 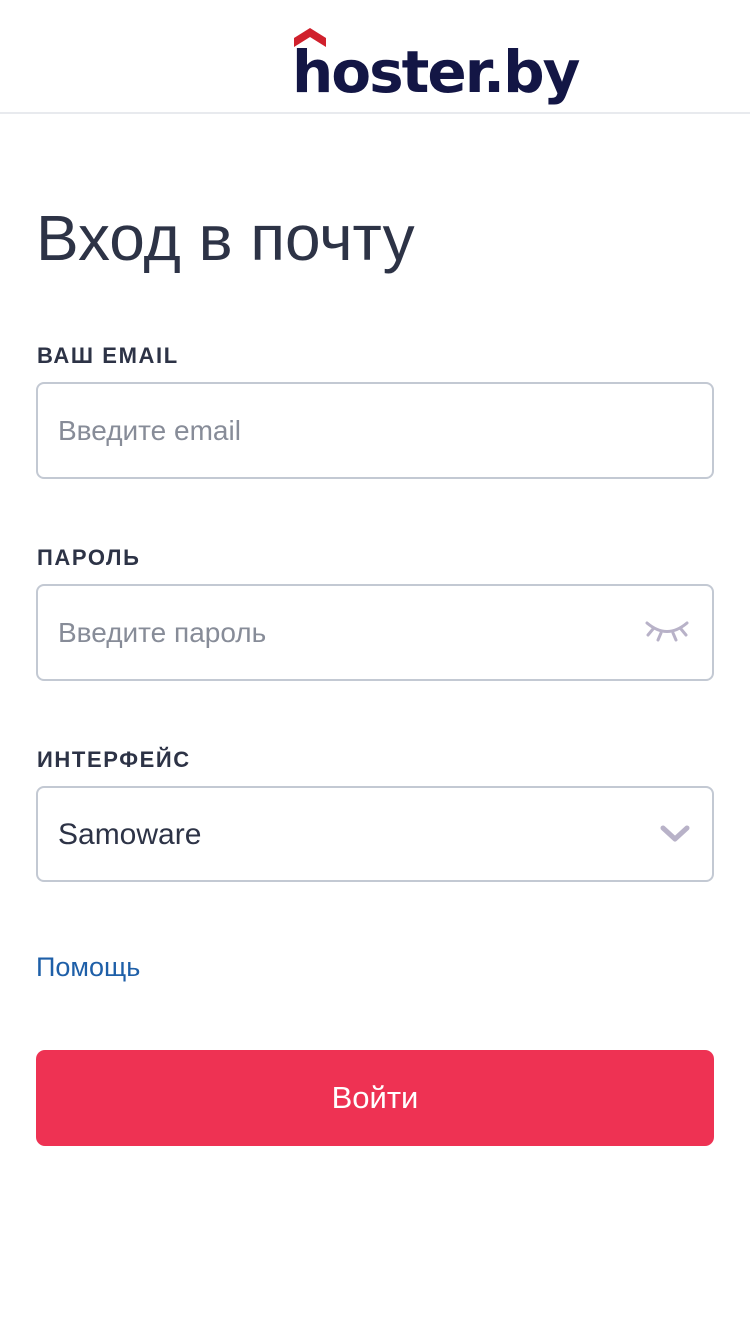 What do you see at coordinates (88, 967) in the screenshot?
I see `help-link: Помощь` at bounding box center [88, 967].